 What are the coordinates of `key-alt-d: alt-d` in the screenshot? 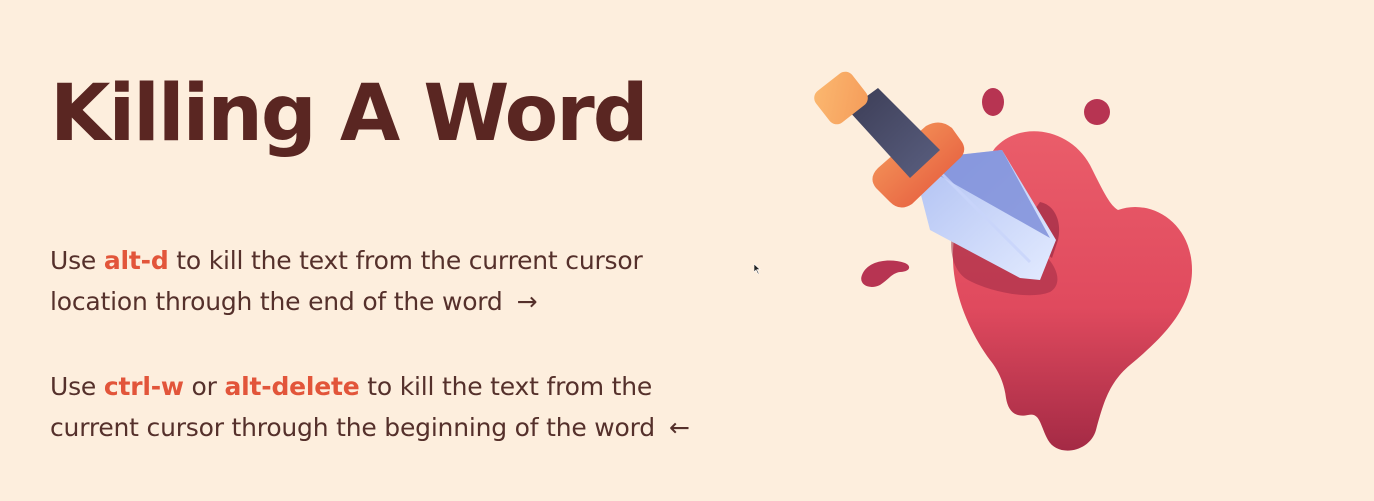 It's located at (136, 260).